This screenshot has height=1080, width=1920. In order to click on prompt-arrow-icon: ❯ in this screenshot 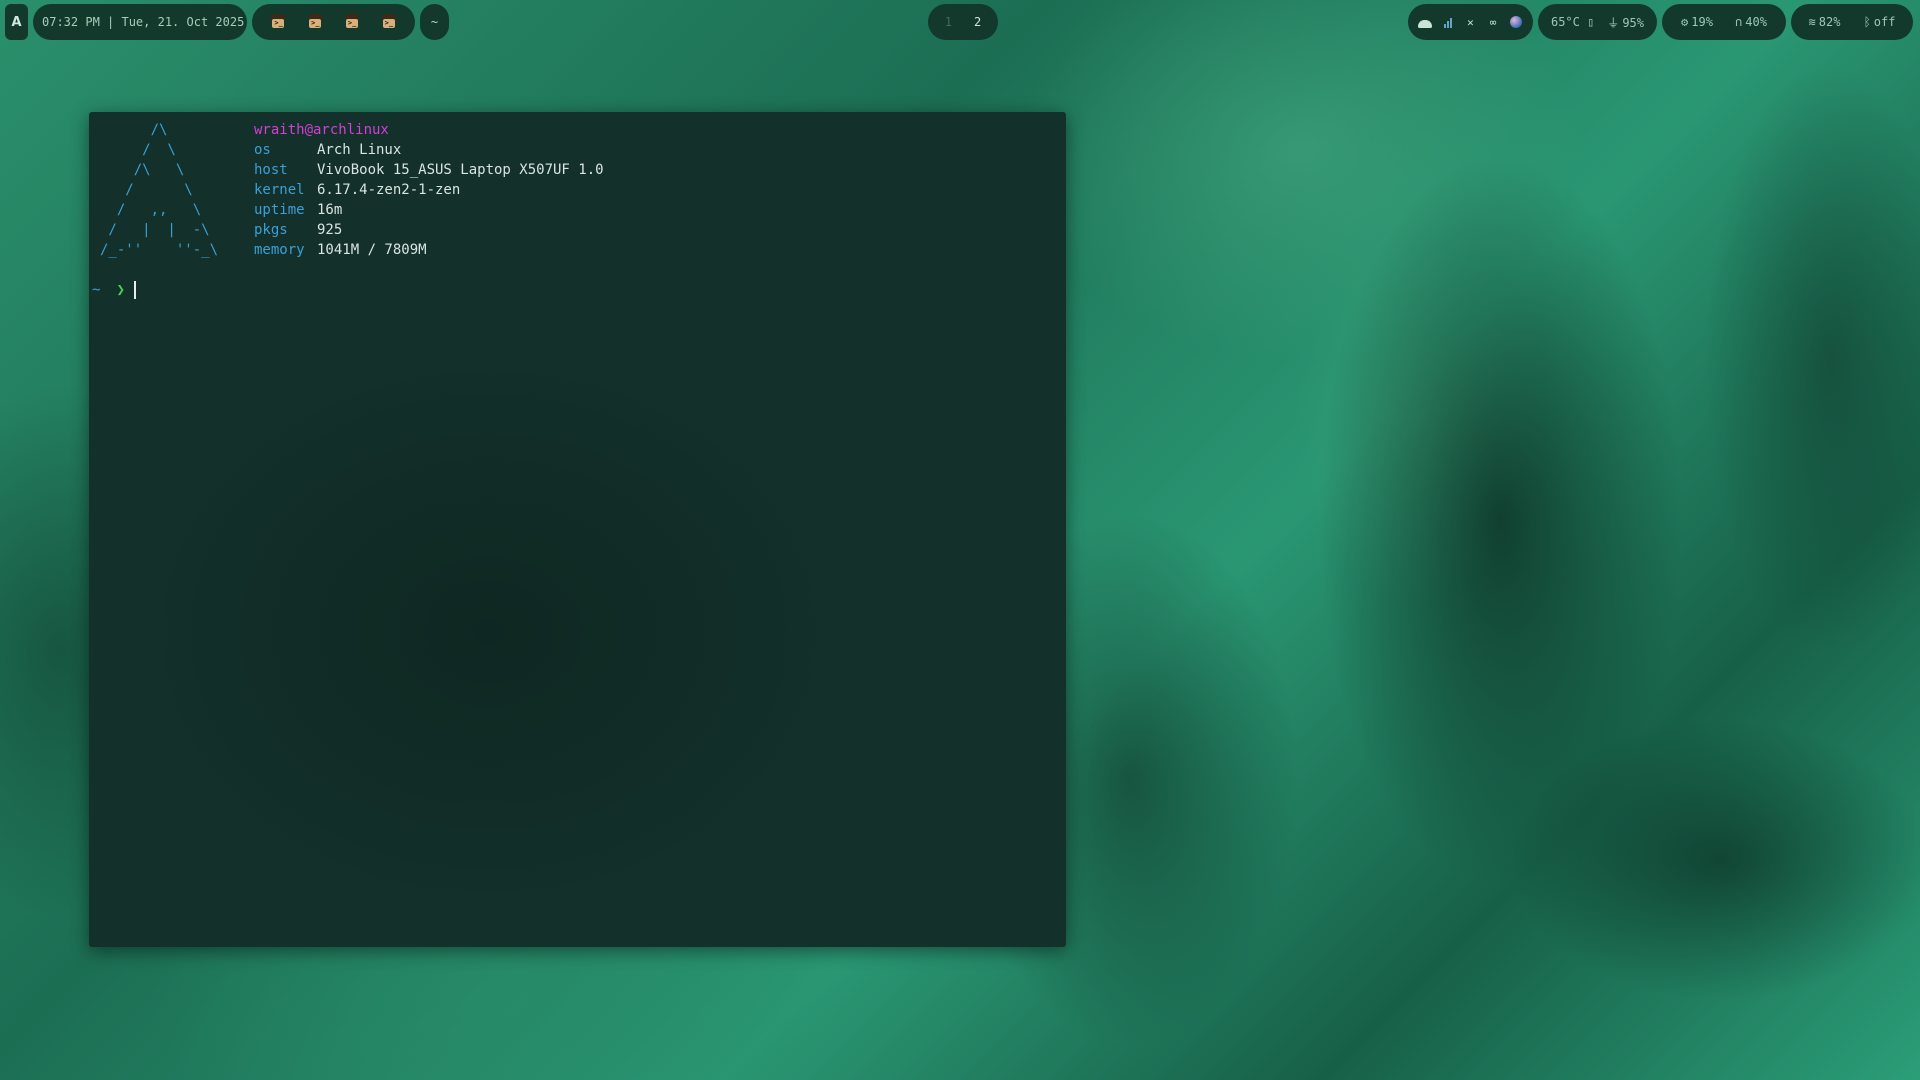, I will do `click(120, 290)`.